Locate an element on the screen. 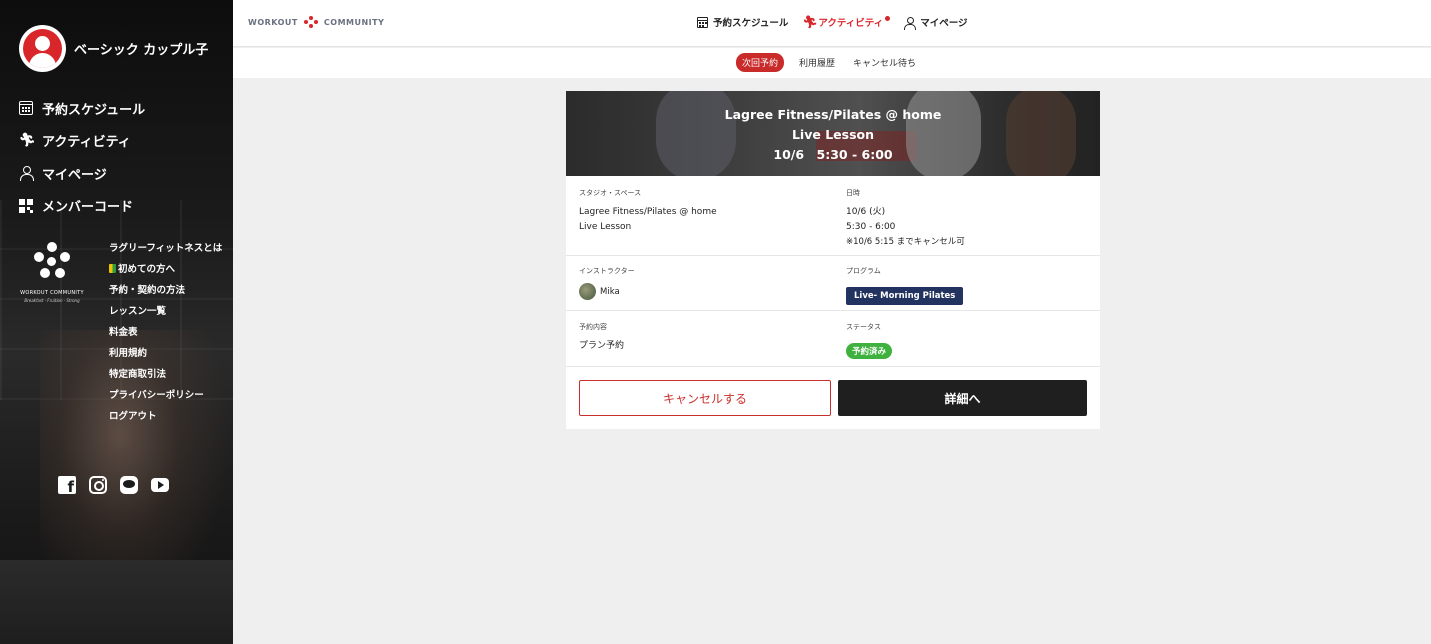 This screenshot has width=1431, height=644. link-terms: 利用規約 is located at coordinates (169, 353).